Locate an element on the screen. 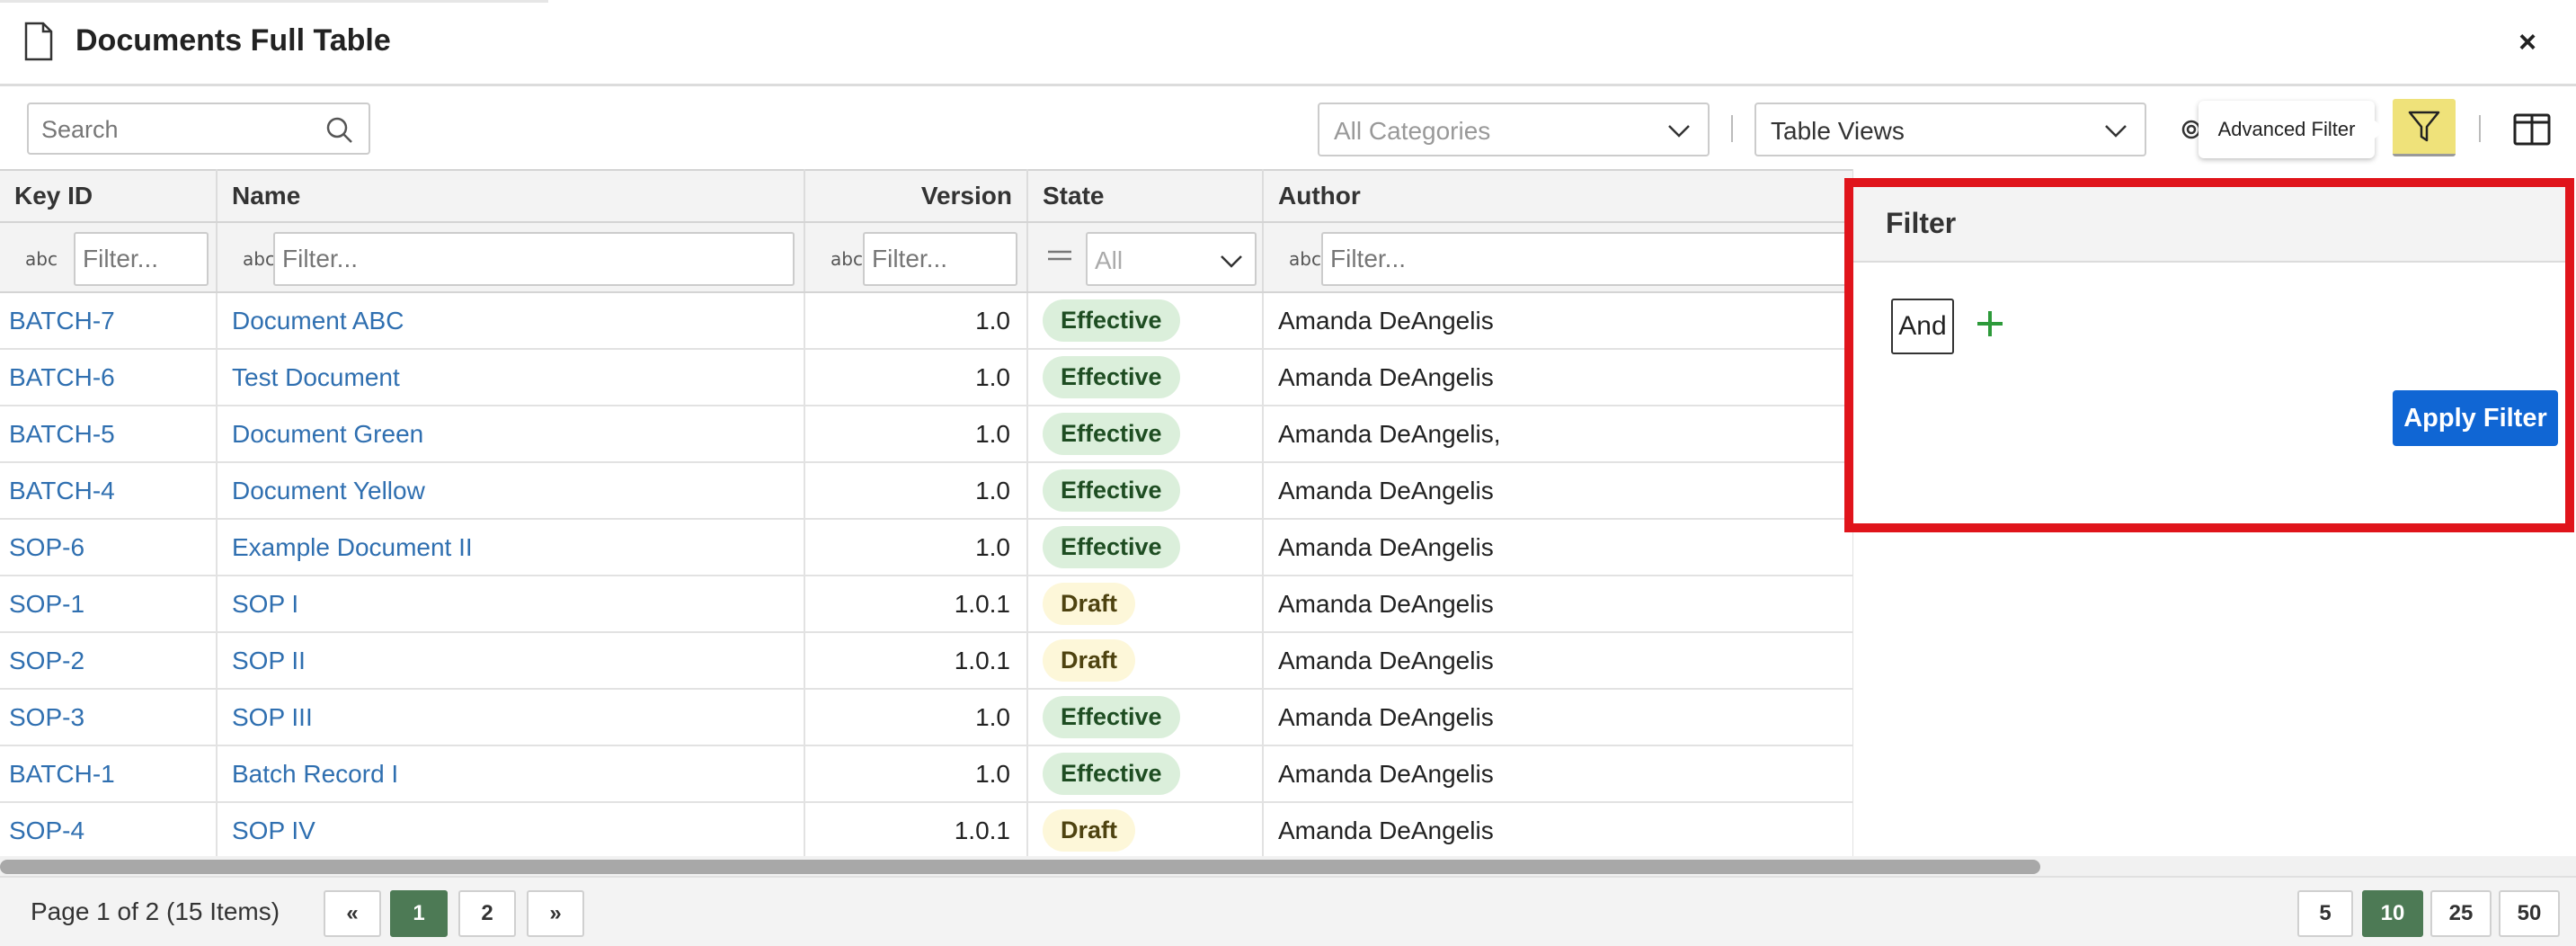 The image size is (2576, 946). author-filter-input is located at coordinates (1587, 259).